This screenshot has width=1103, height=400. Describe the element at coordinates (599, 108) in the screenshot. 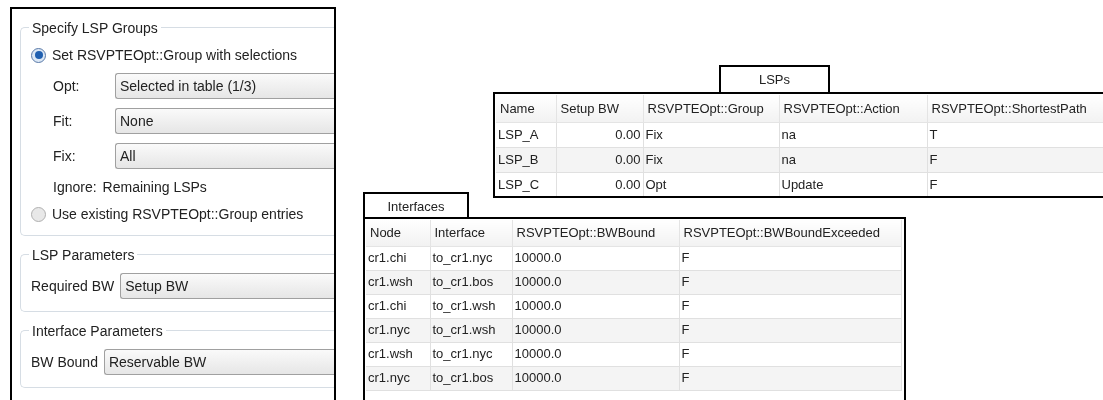

I see `column-header: Setup BW` at that location.